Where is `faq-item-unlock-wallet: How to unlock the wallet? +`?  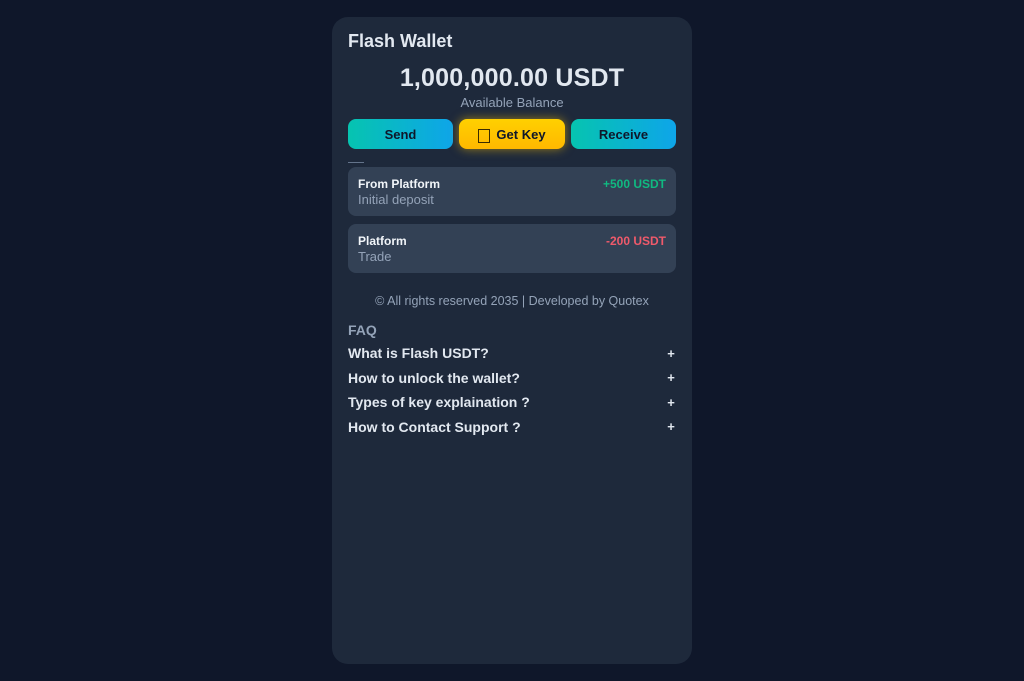
faq-item-unlock-wallet: How to unlock the wallet? + is located at coordinates (512, 378).